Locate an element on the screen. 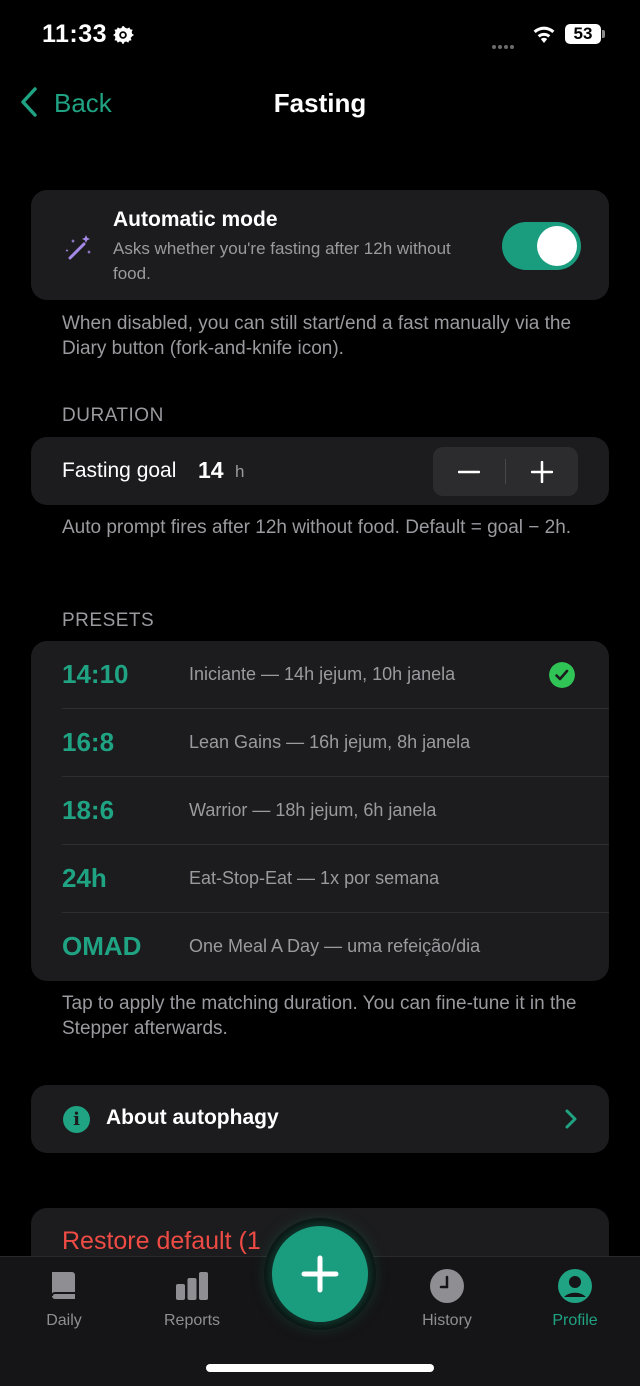  duration-header: DURATION is located at coordinates (113, 415).